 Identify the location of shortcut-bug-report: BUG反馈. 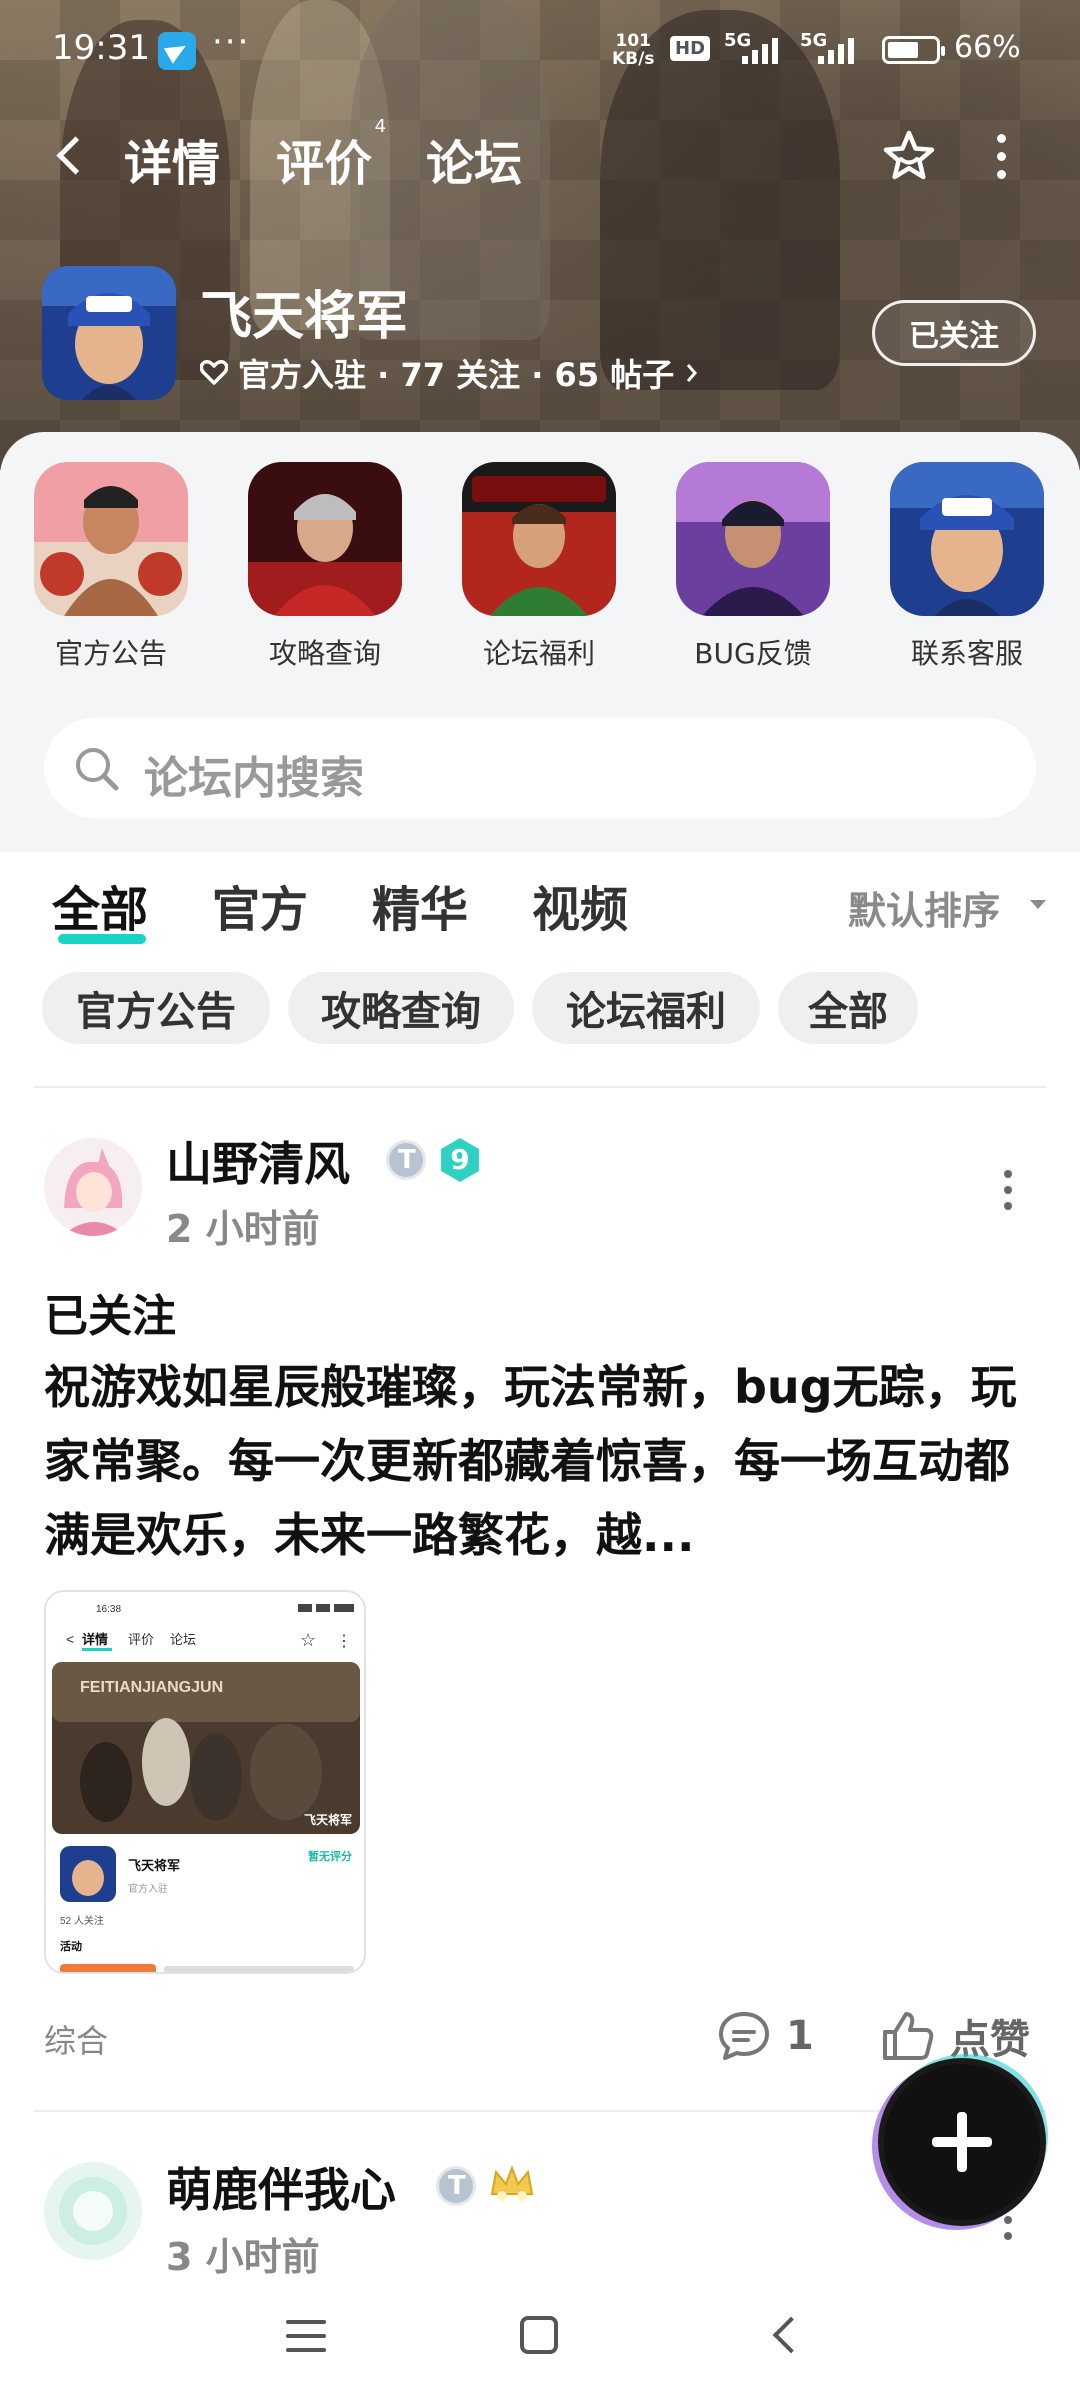
(753, 567).